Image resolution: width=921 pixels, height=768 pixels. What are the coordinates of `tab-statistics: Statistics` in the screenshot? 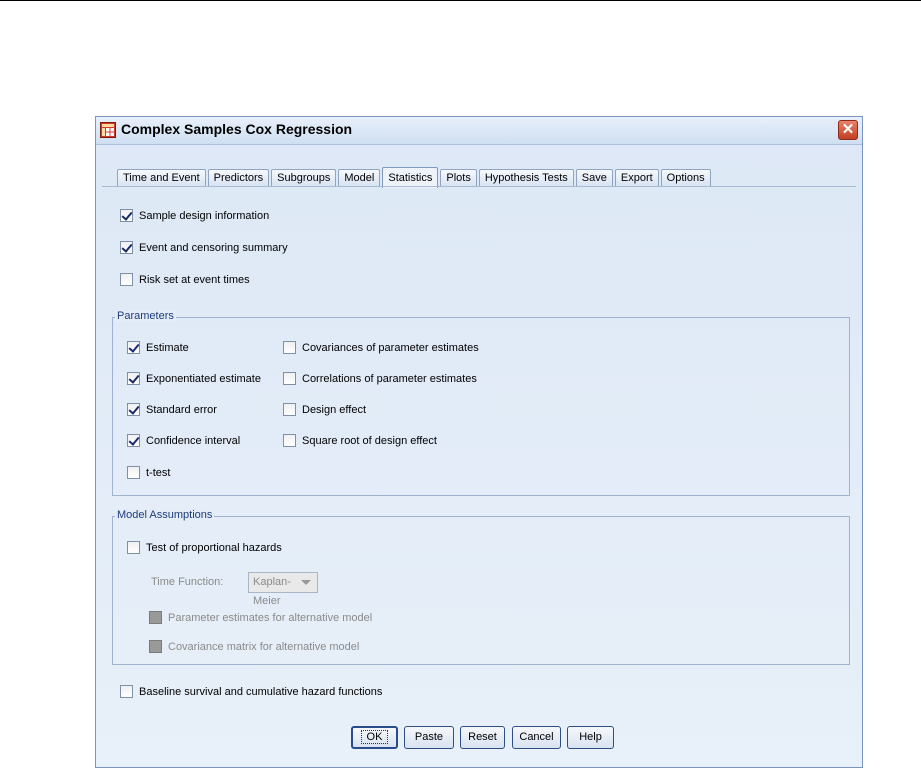 It's located at (410, 177).